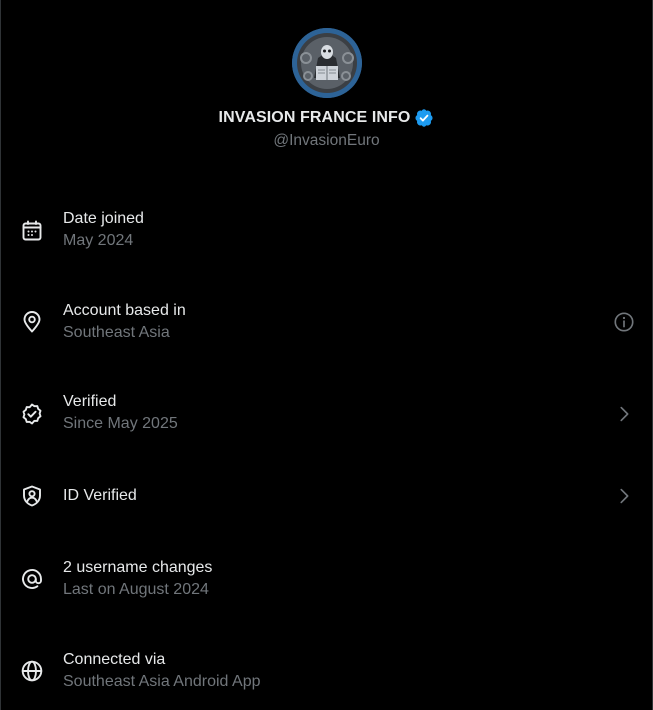  Describe the element at coordinates (32, 230) in the screenshot. I see `calendar-icon` at that location.